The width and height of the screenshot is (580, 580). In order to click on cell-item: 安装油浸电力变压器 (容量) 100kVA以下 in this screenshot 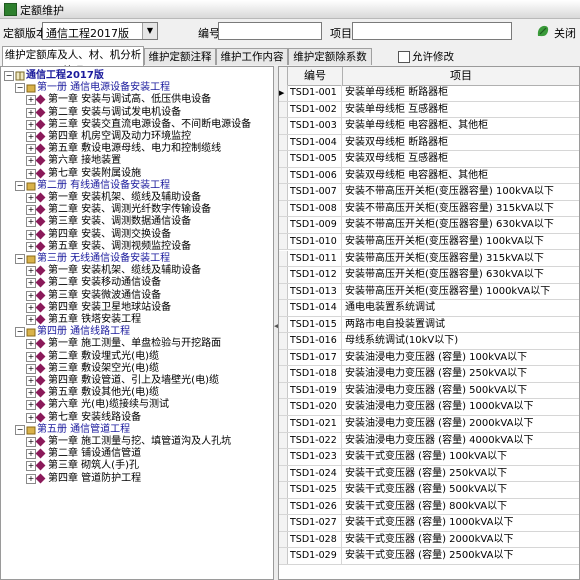, I will do `click(461, 358)`.